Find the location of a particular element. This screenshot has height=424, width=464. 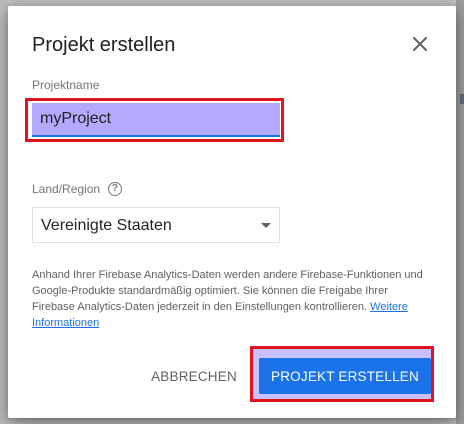

dialog-title: Projekt erstellen is located at coordinates (104, 45).